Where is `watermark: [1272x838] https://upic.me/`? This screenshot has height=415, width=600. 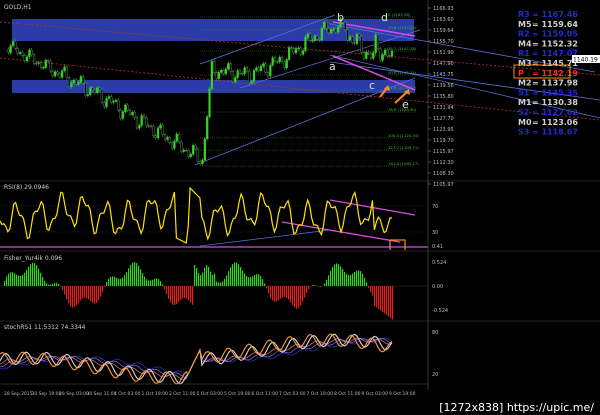 watermark: [1272x838] https://upic.me/ is located at coordinates (516, 407).